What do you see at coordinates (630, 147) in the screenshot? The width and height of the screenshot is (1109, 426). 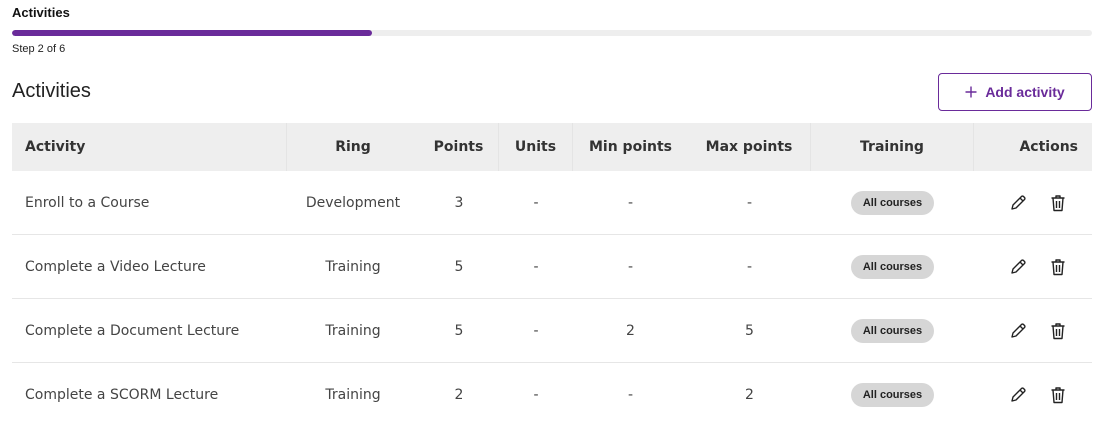 I see `header-min-points: Min points` at bounding box center [630, 147].